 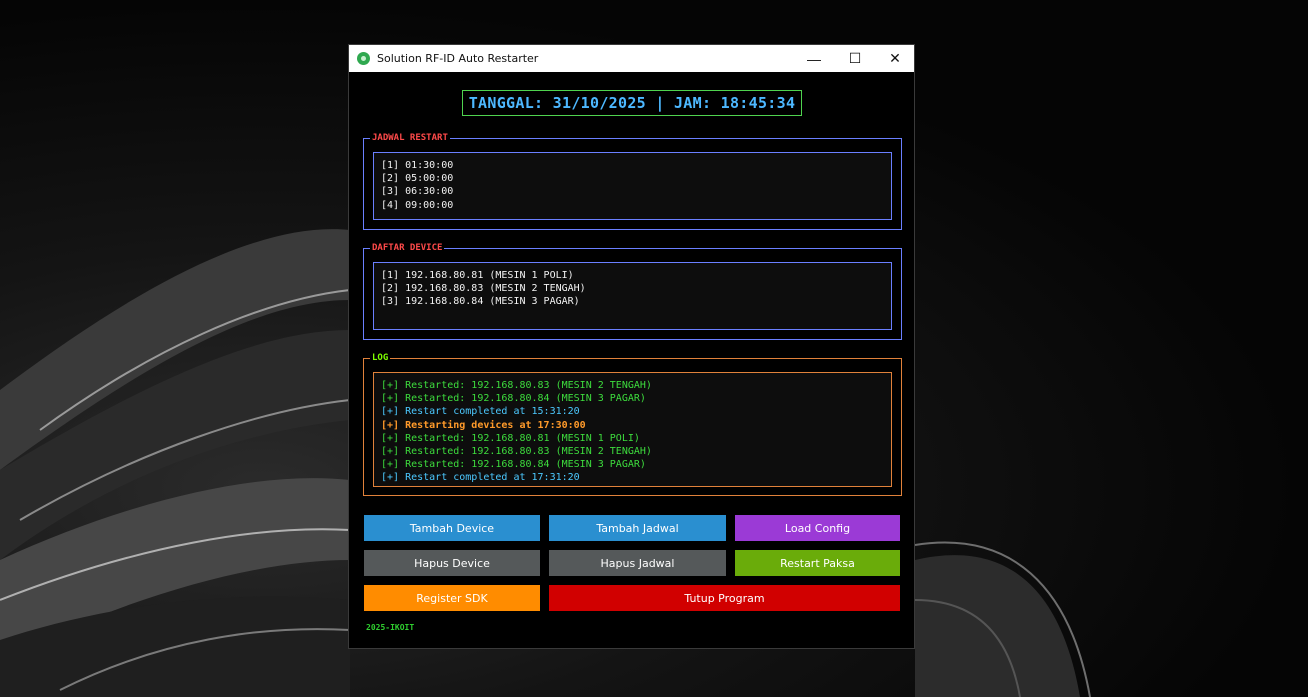 What do you see at coordinates (483, 289) in the screenshot?
I see `device-item: [2] 192.168.80.83 (MESIN 2 TENGAH)` at bounding box center [483, 289].